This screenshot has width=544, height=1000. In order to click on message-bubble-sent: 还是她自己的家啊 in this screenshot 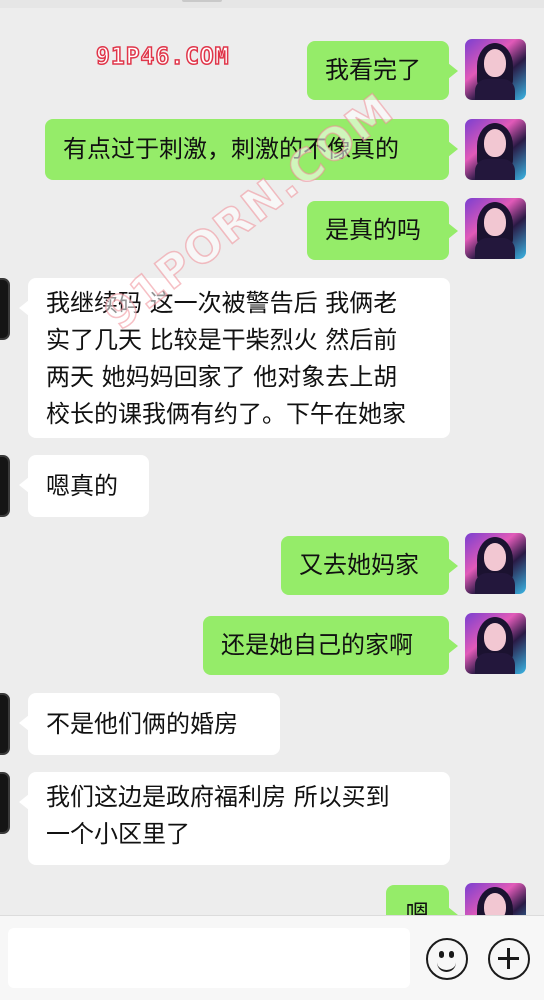, I will do `click(330, 645)`.